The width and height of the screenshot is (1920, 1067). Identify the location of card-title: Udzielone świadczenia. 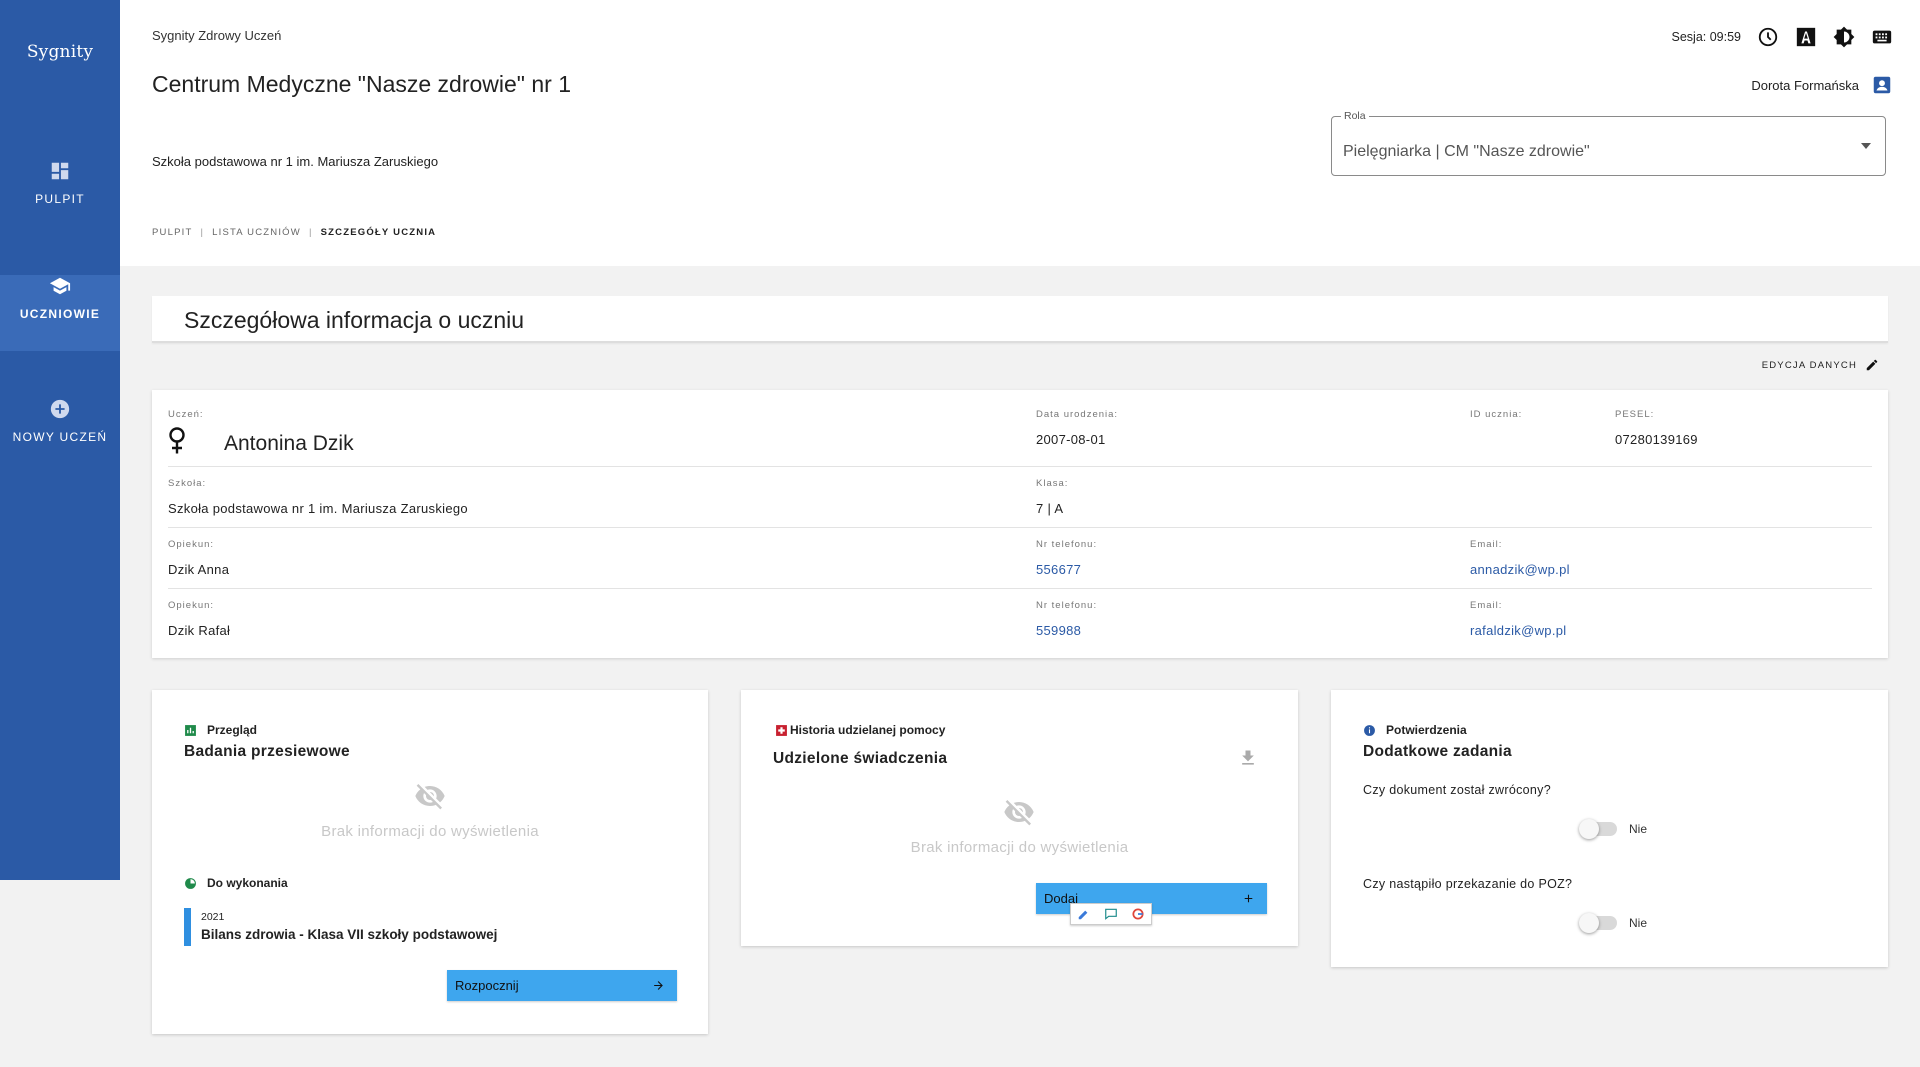
(860, 758).